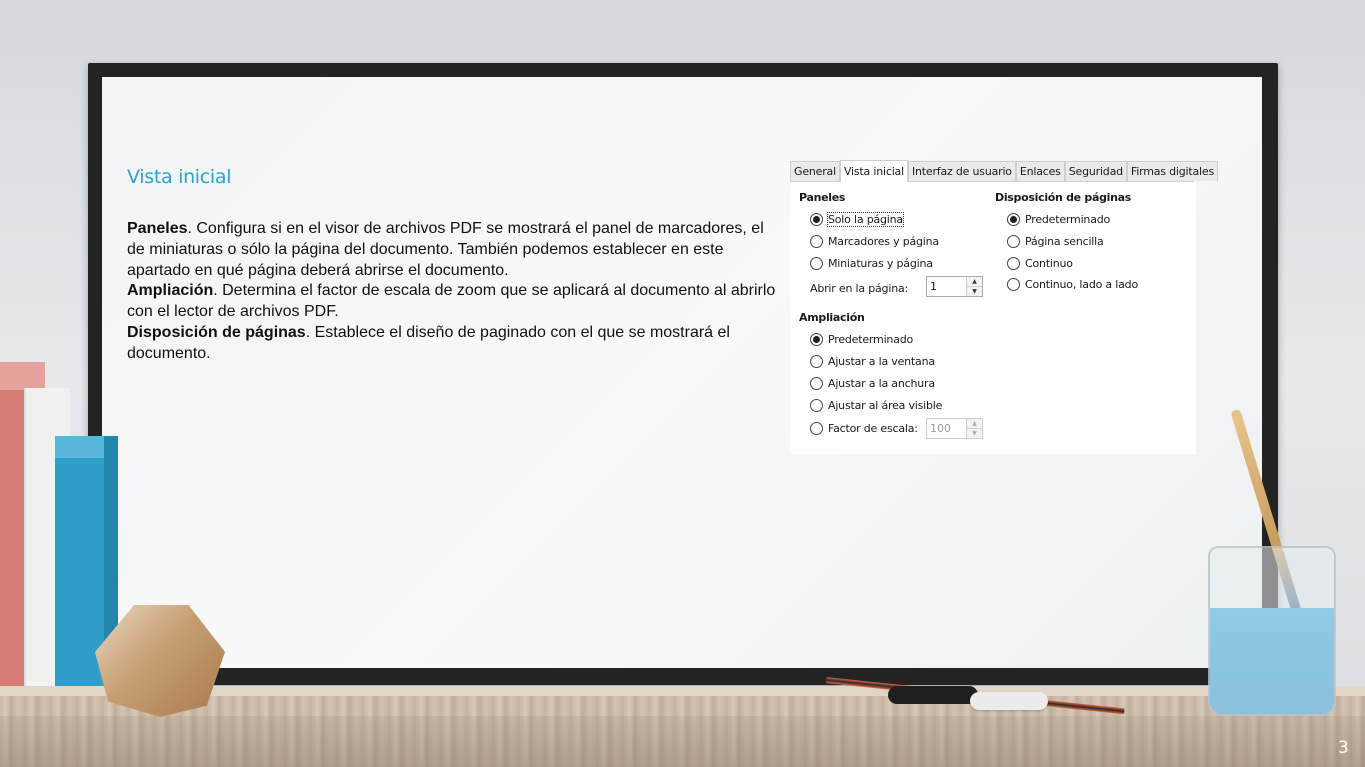 This screenshot has width=1365, height=767. I want to click on tab-security: Seguridad, so click(1095, 171).